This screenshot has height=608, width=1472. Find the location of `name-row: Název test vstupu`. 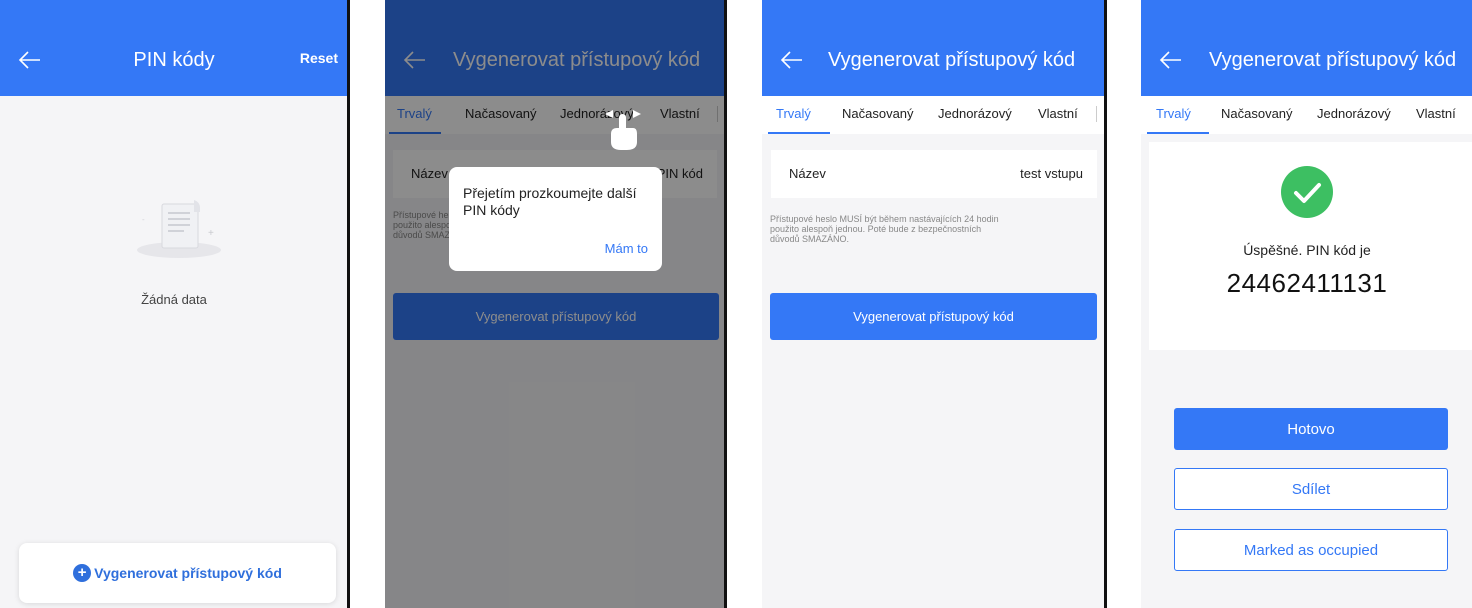

name-row: Název test vstupu is located at coordinates (934, 174).